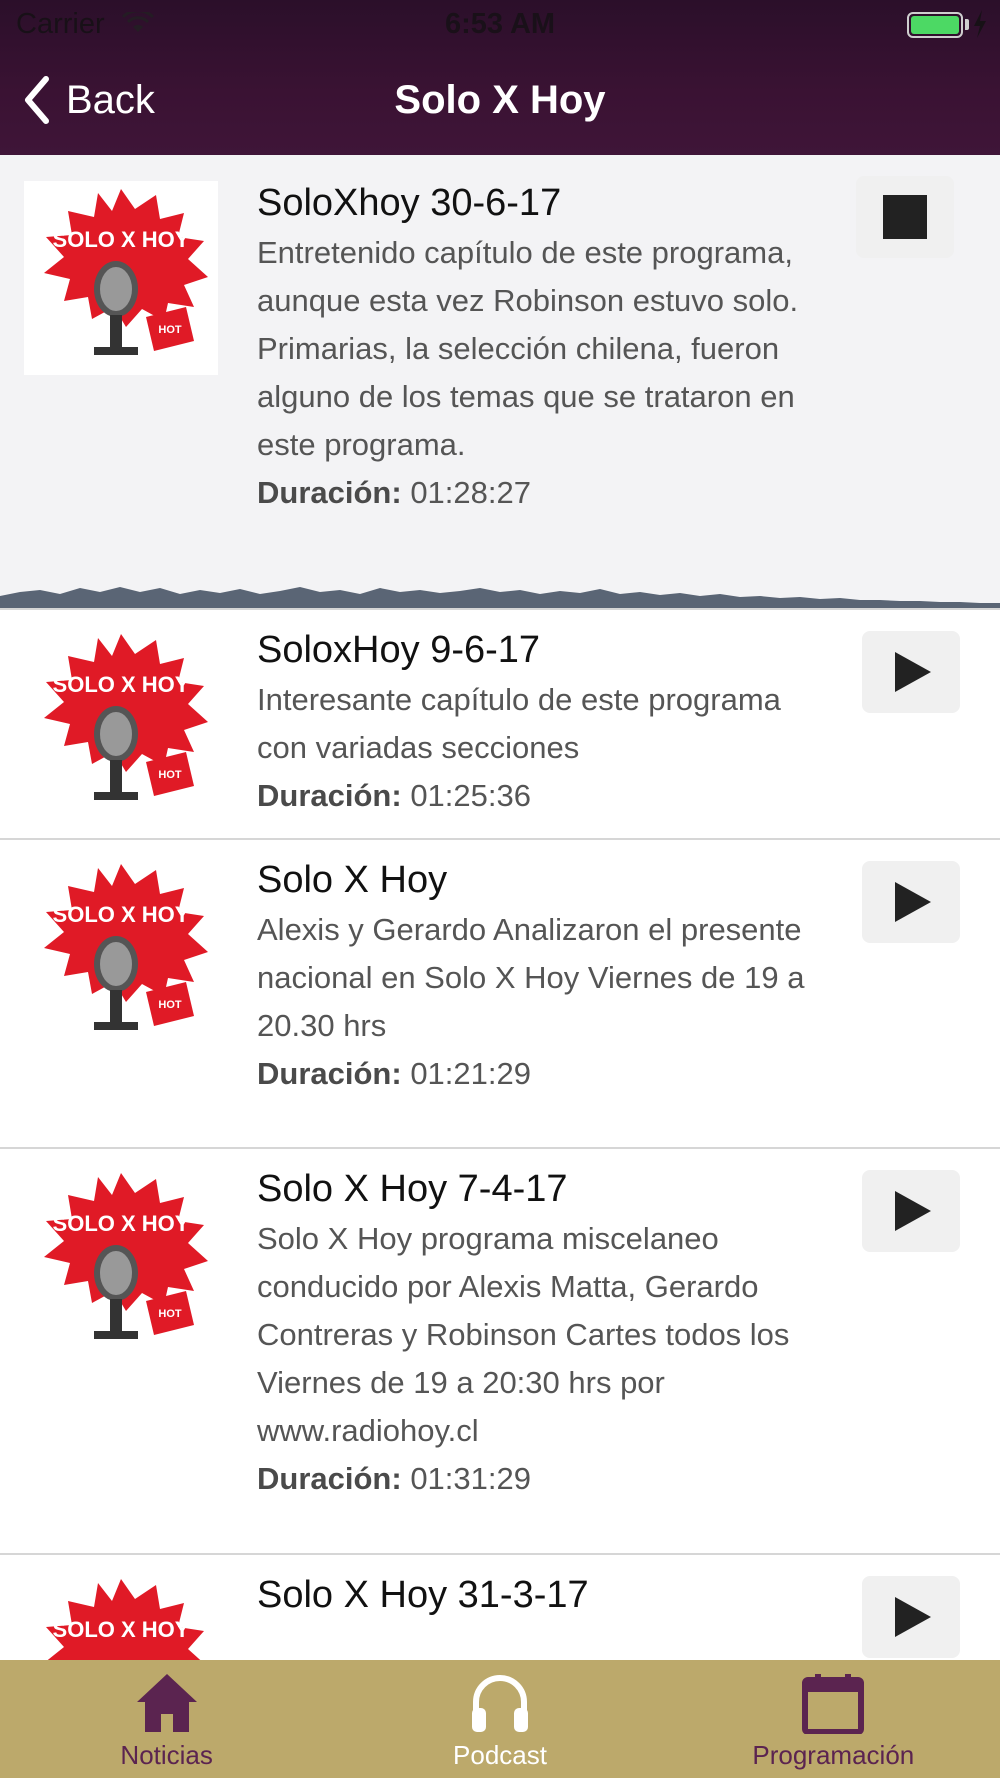 The image size is (1000, 1778). What do you see at coordinates (470, 492) in the screenshot?
I see `duration-value: 01:28:27` at bounding box center [470, 492].